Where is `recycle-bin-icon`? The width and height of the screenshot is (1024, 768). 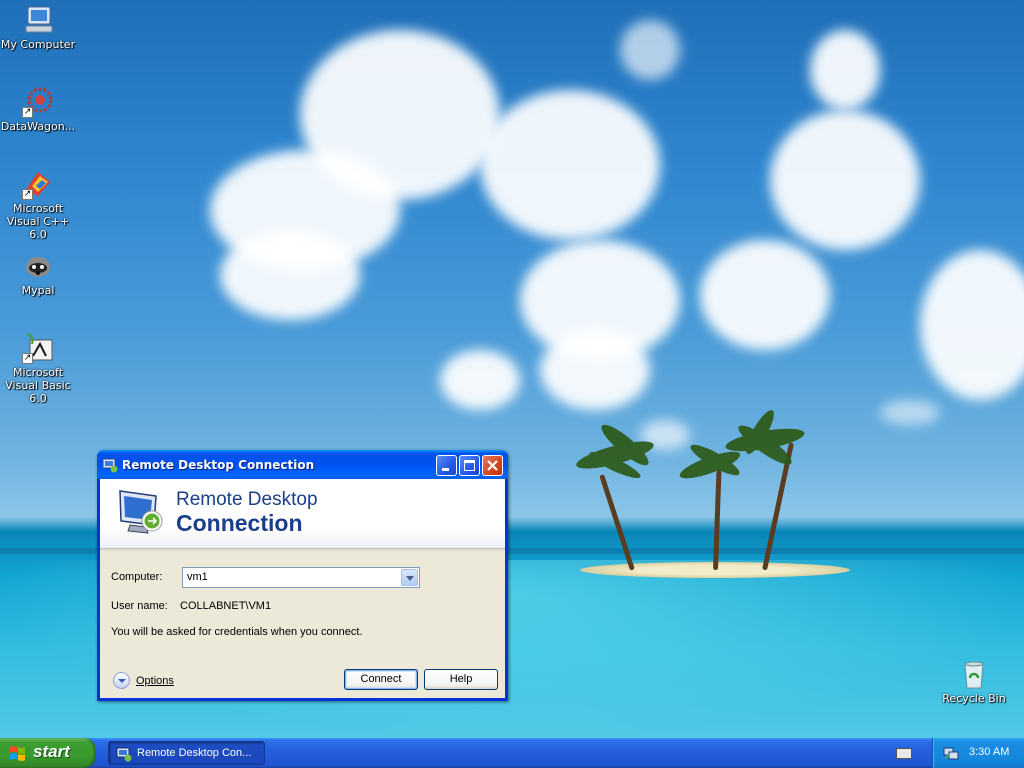
recycle-bin-icon is located at coordinates (974, 674).